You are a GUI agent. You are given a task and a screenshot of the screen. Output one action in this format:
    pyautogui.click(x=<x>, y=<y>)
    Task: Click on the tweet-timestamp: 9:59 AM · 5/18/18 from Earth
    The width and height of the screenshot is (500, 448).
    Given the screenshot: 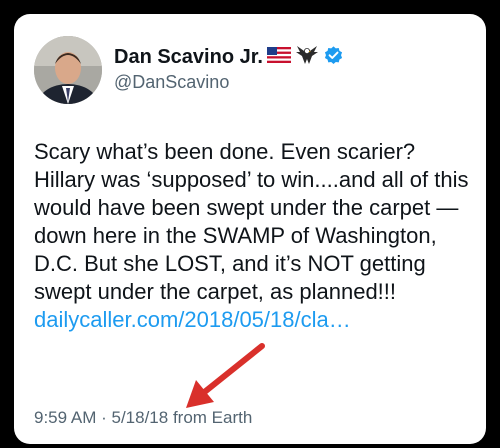 What is the action you would take?
    pyautogui.click(x=143, y=418)
    